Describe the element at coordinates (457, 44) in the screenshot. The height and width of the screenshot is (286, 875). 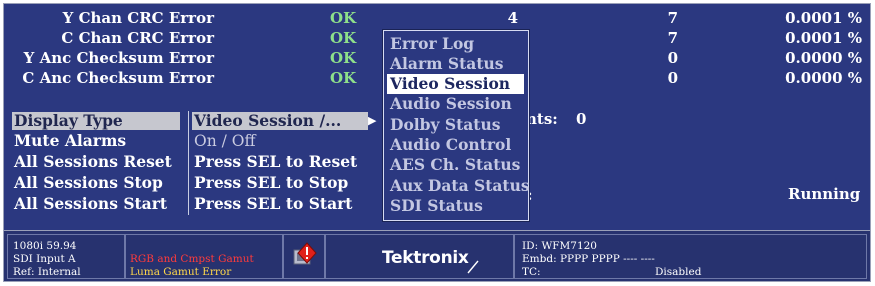
I see `popup-item-error-log: Error Log` at that location.